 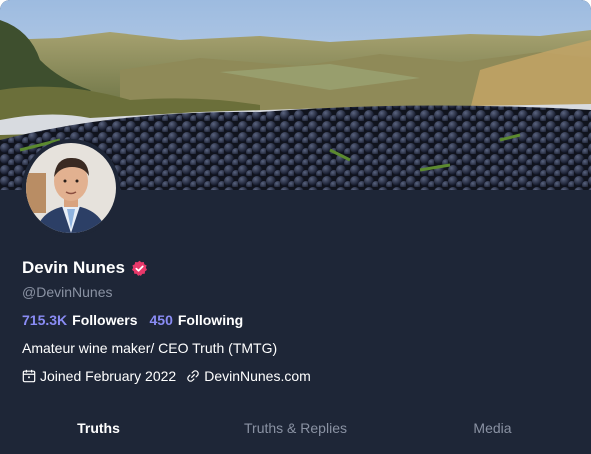 What do you see at coordinates (150, 348) in the screenshot?
I see `profile-bio: Amateur wine maker/ CEO Truth (TMTG)` at bounding box center [150, 348].